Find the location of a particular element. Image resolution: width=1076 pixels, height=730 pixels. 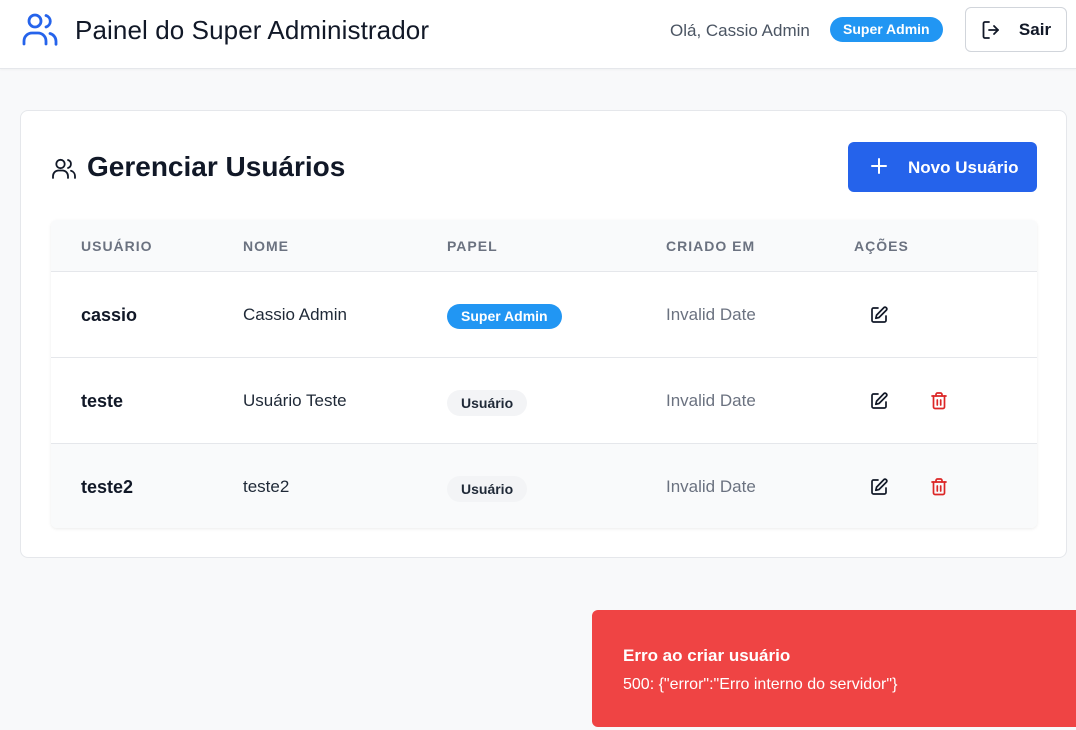

page-title: Painel do Super Administrador is located at coordinates (252, 30).